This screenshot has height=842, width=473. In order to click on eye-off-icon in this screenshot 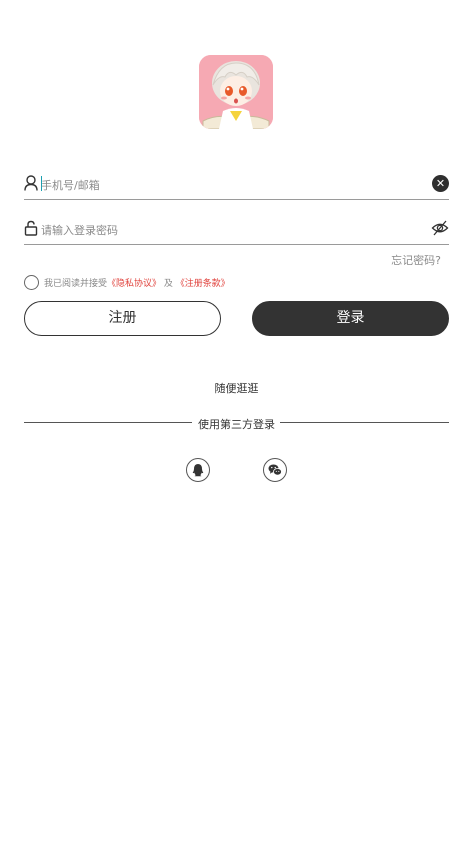, I will do `click(440, 228)`.